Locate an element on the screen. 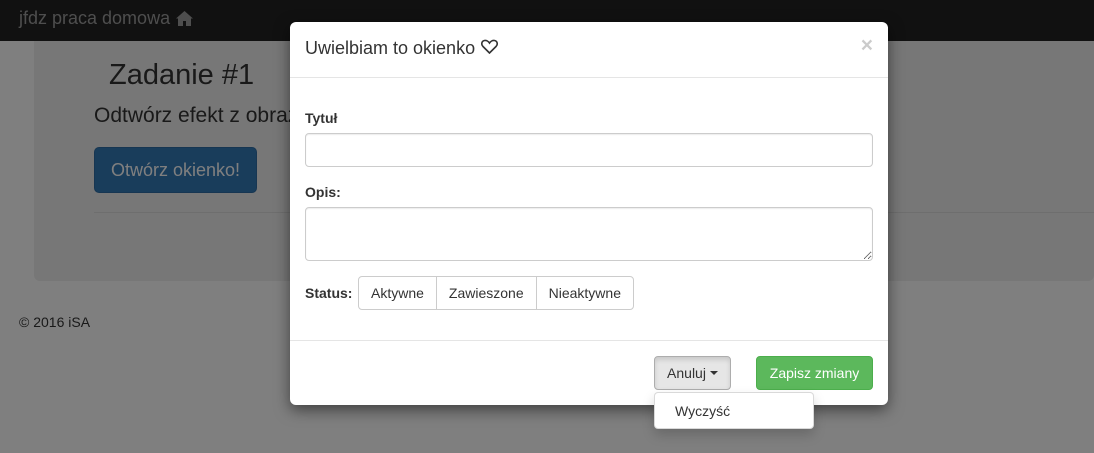 The height and width of the screenshot is (453, 1094). dropdown-item-clear: Wyczyść is located at coordinates (702, 411).